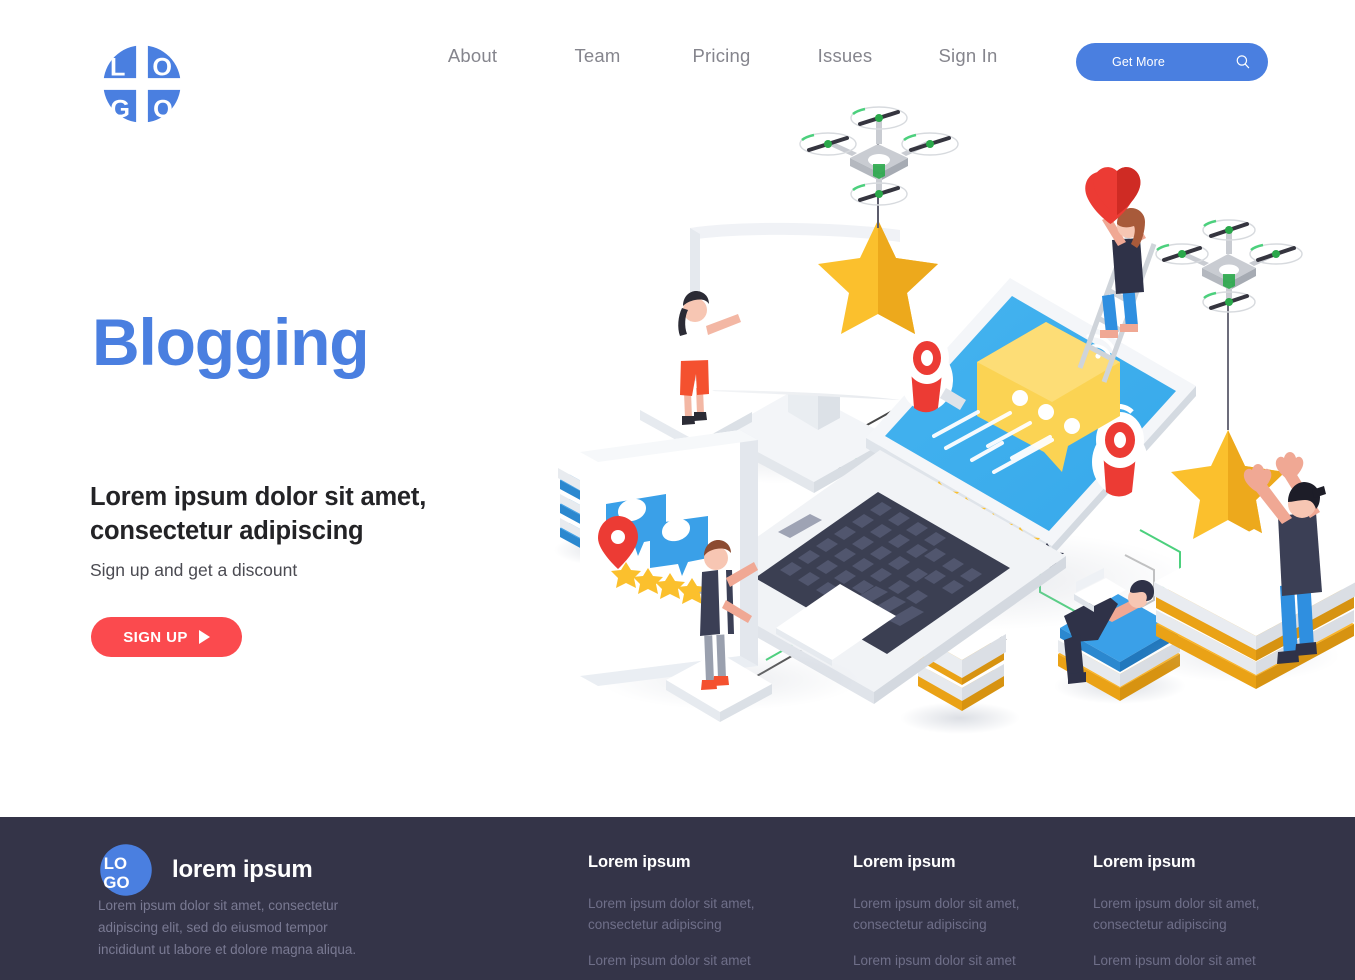  I want to click on footer-brand-name: lorem ipsum, so click(242, 869).